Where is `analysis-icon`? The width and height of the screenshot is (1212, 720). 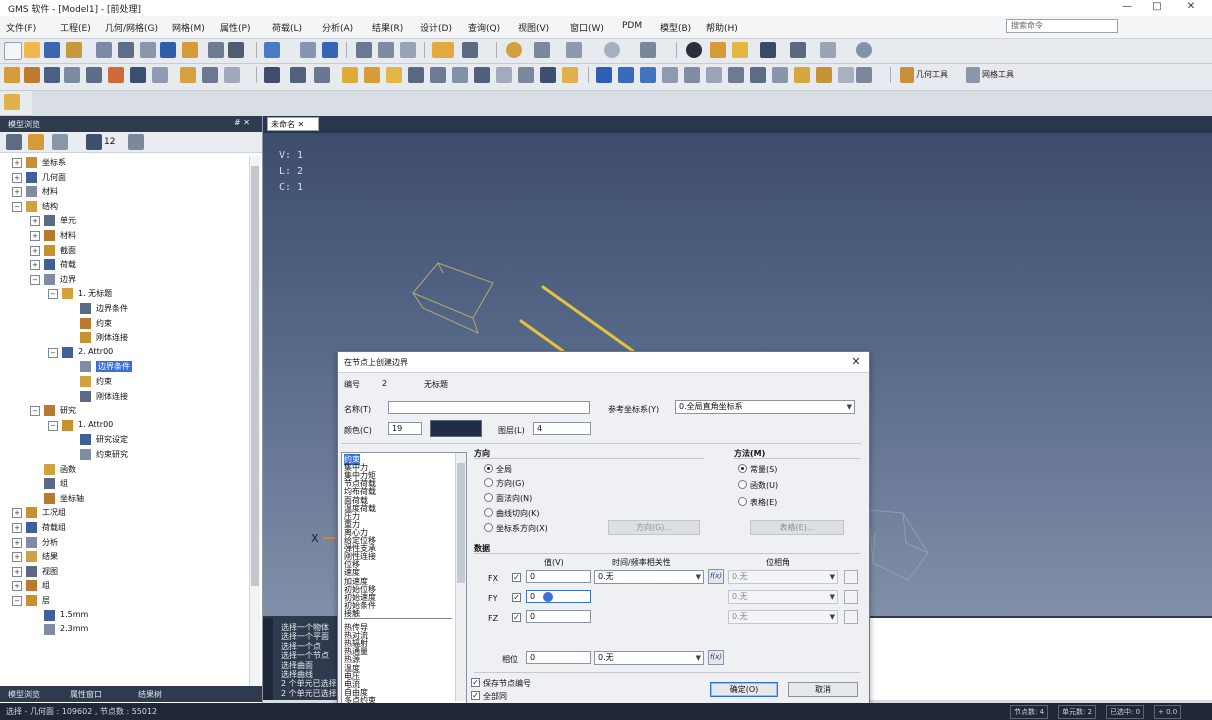
analysis-icon is located at coordinates (188, 75).